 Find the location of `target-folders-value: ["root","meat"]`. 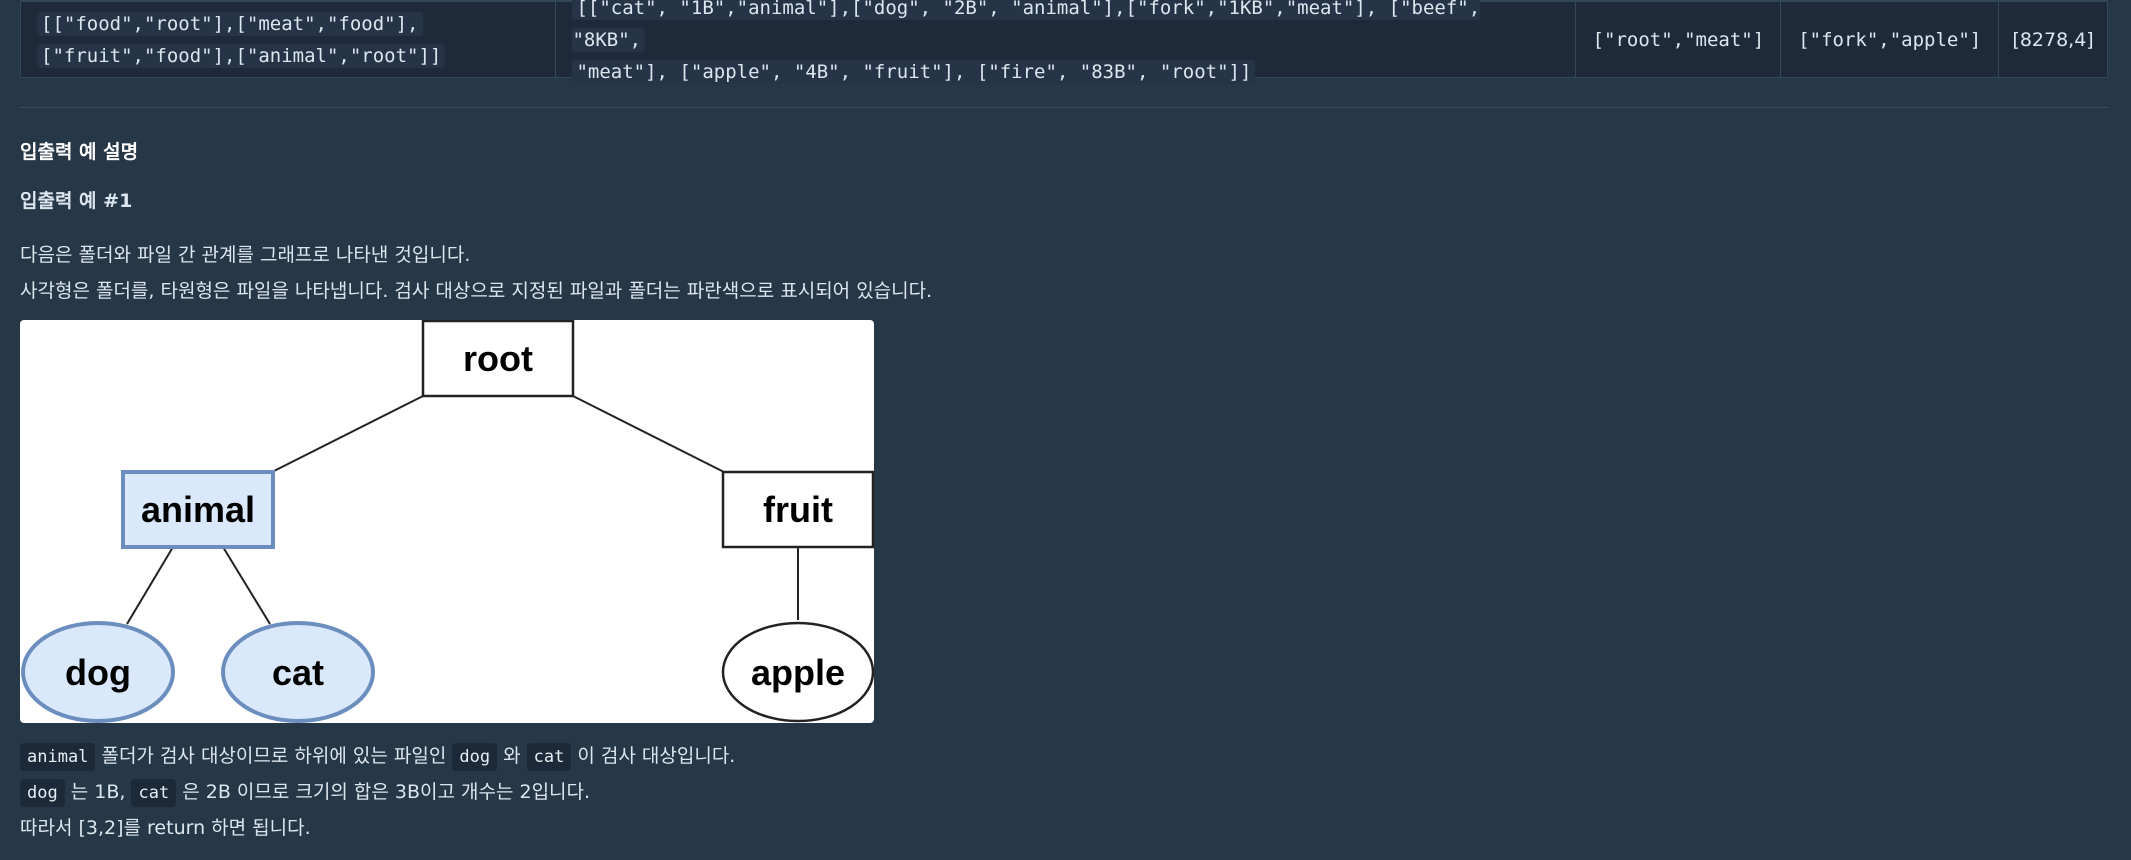

target-folders-value: ["root","meat"] is located at coordinates (1678, 39).